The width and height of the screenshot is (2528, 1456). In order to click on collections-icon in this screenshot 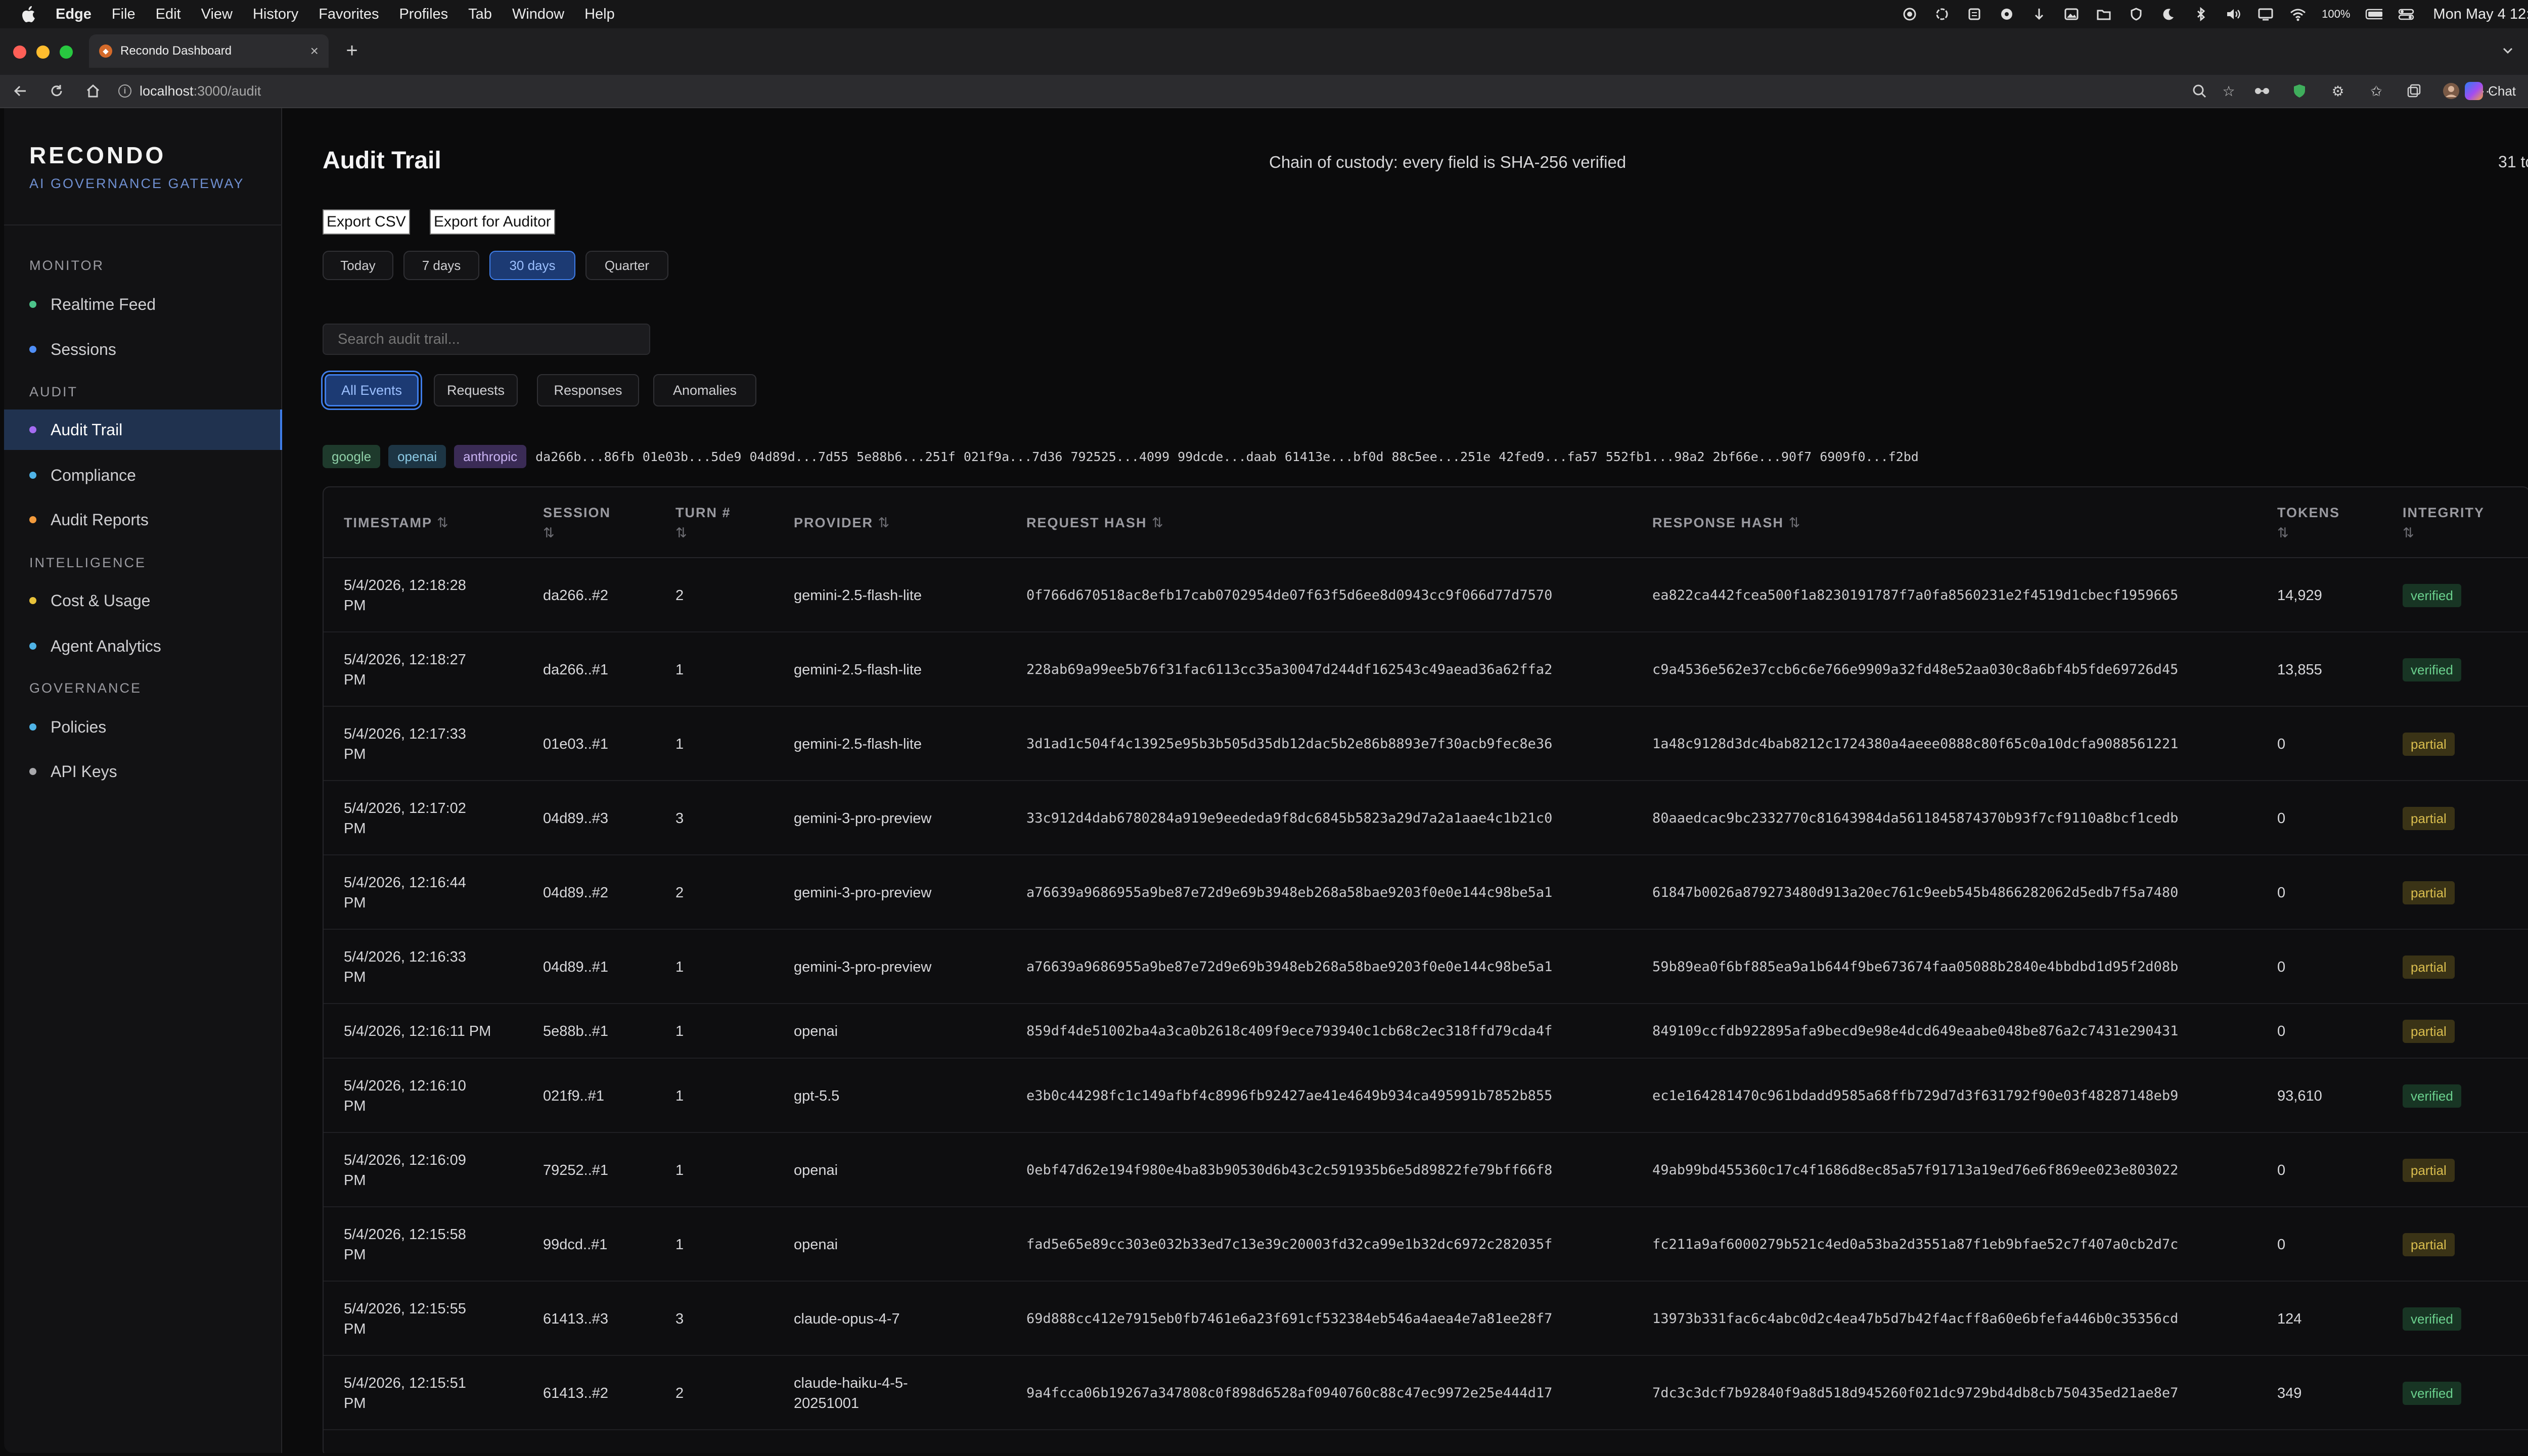, I will do `click(2414, 91)`.